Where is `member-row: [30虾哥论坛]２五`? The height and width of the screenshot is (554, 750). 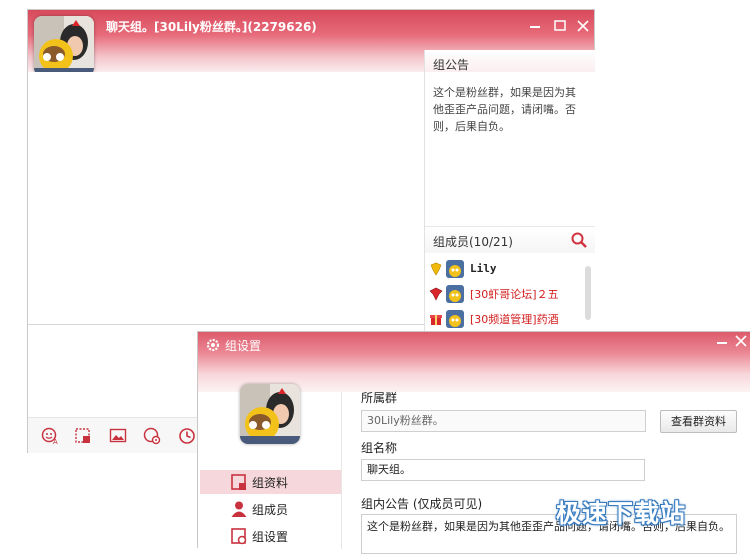
member-row: [30虾哥论坛]２五 is located at coordinates (504, 293).